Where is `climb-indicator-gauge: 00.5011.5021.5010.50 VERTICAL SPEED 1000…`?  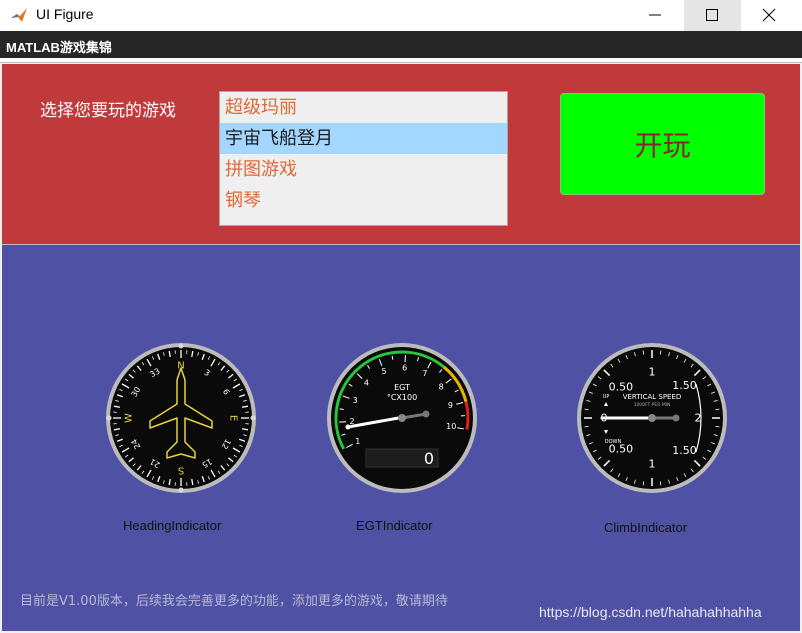
climb-indicator-gauge: 00.5011.5021.5010.50 VERTICAL SPEED 1000… is located at coordinates (652, 418).